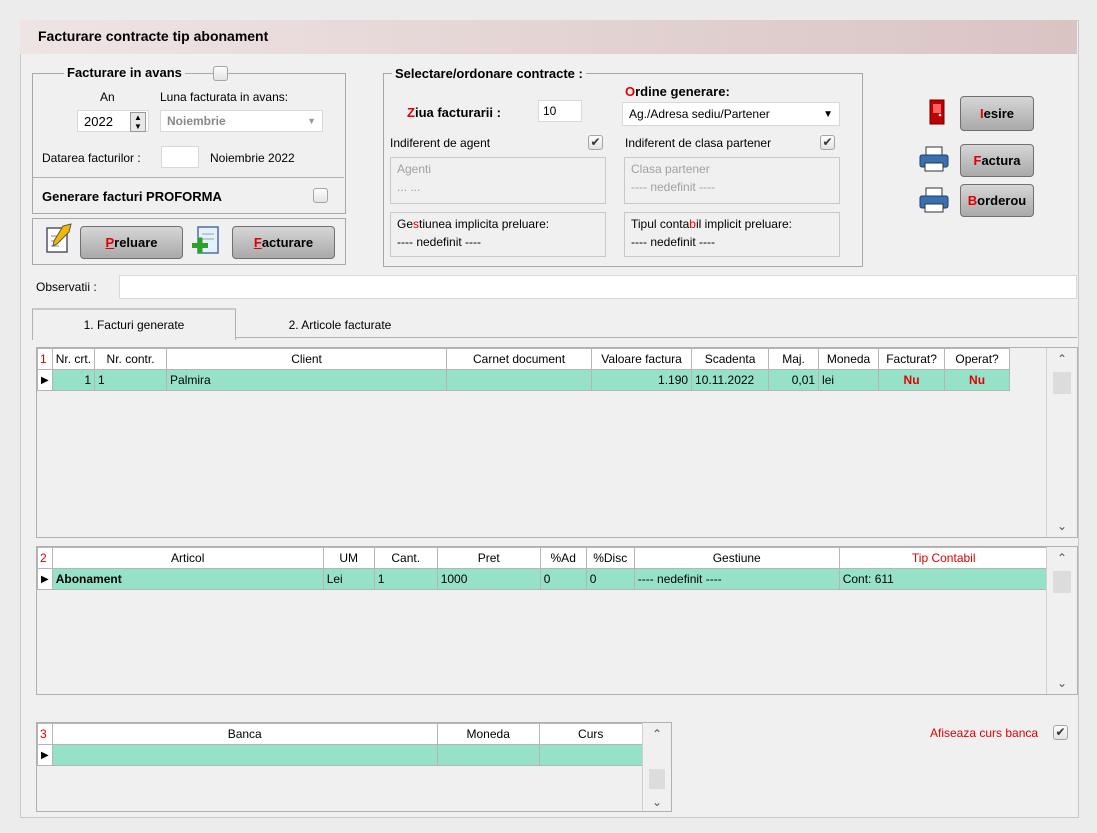 This screenshot has width=1097, height=833. Describe the element at coordinates (241, 121) in the screenshot. I see `luna-select: Noiembrie ▼` at that location.